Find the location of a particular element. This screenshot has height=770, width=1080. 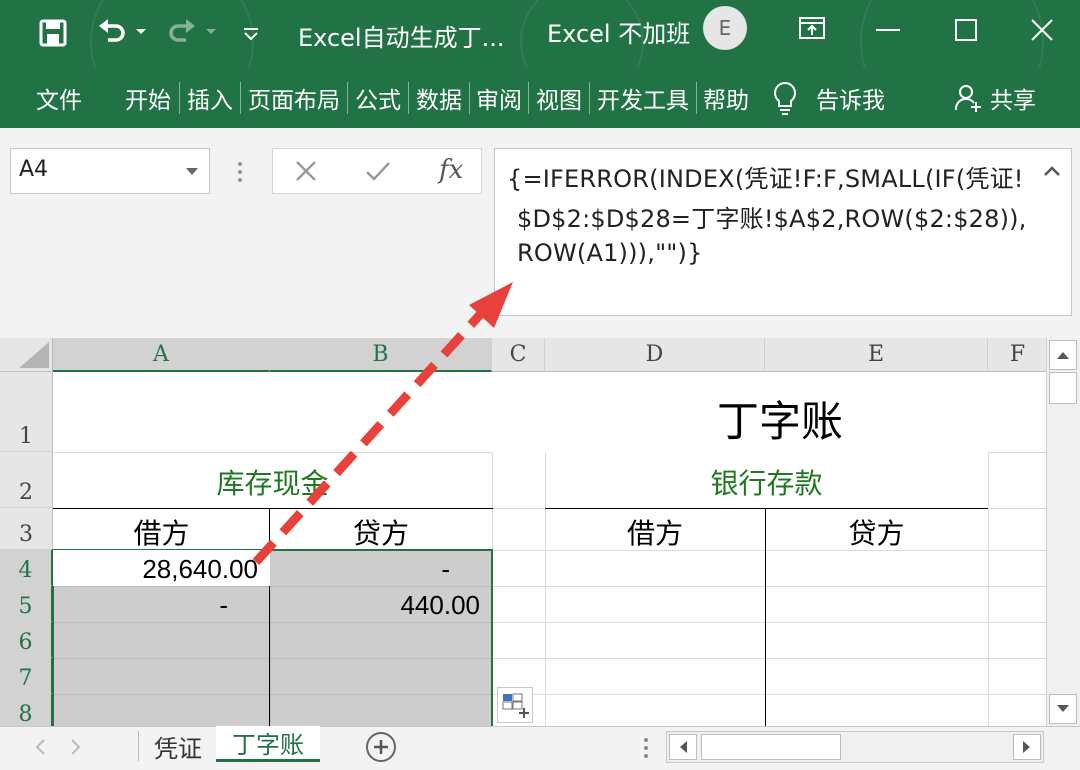

cash-debit-header: 借方 is located at coordinates (161, 533).